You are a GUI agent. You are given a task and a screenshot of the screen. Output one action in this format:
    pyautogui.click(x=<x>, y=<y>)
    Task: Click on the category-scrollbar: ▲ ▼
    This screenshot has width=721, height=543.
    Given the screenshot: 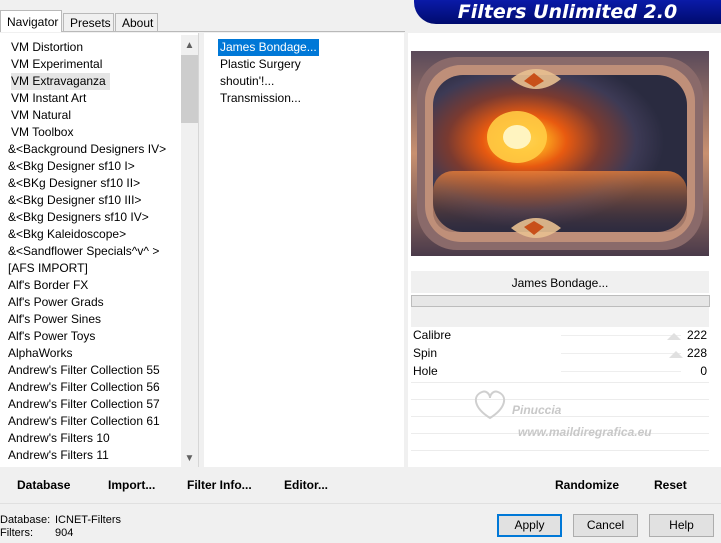 What is the action you would take?
    pyautogui.click(x=189, y=251)
    